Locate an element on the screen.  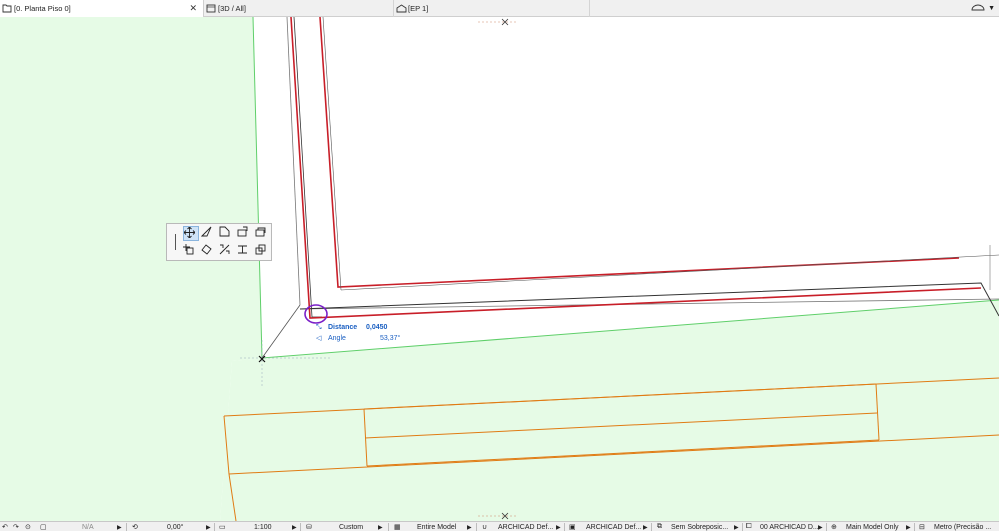
tab-overflow: ▼ is located at coordinates (982, 8).